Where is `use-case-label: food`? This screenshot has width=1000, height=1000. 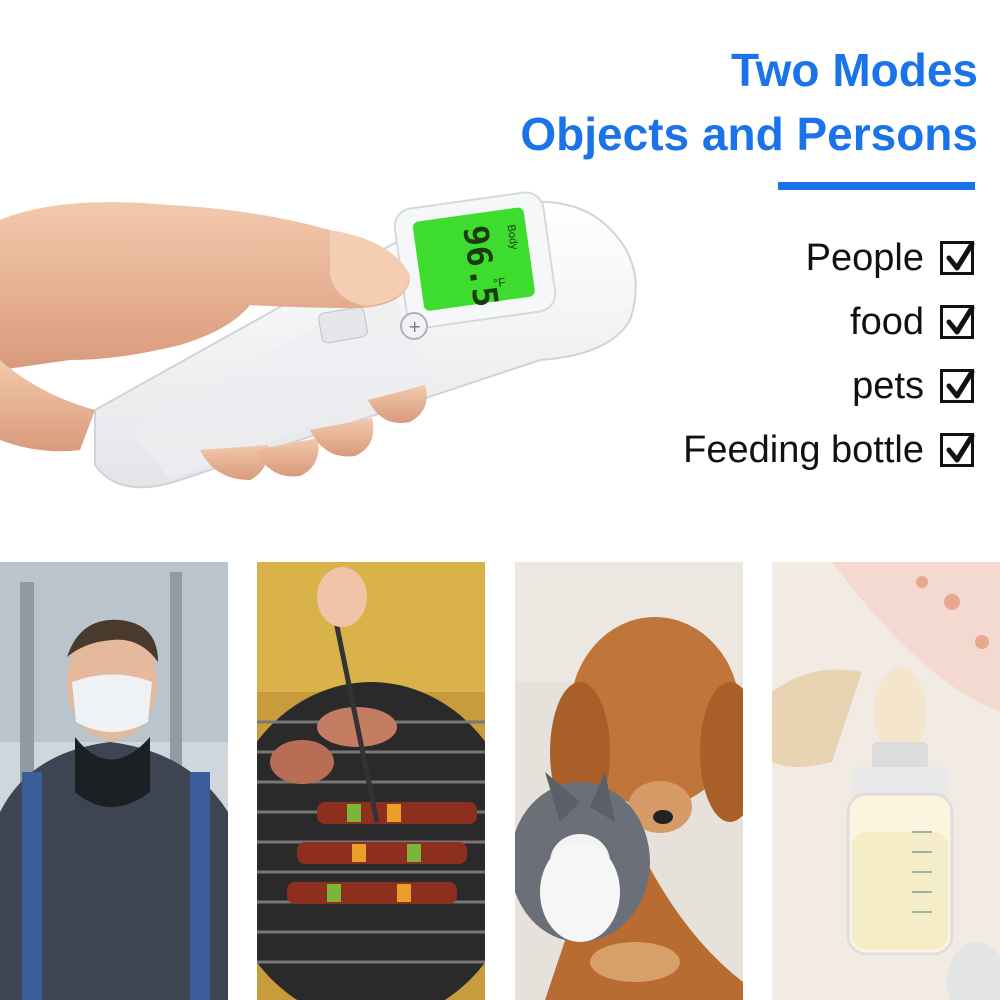 use-case-label: food is located at coordinates (887, 321).